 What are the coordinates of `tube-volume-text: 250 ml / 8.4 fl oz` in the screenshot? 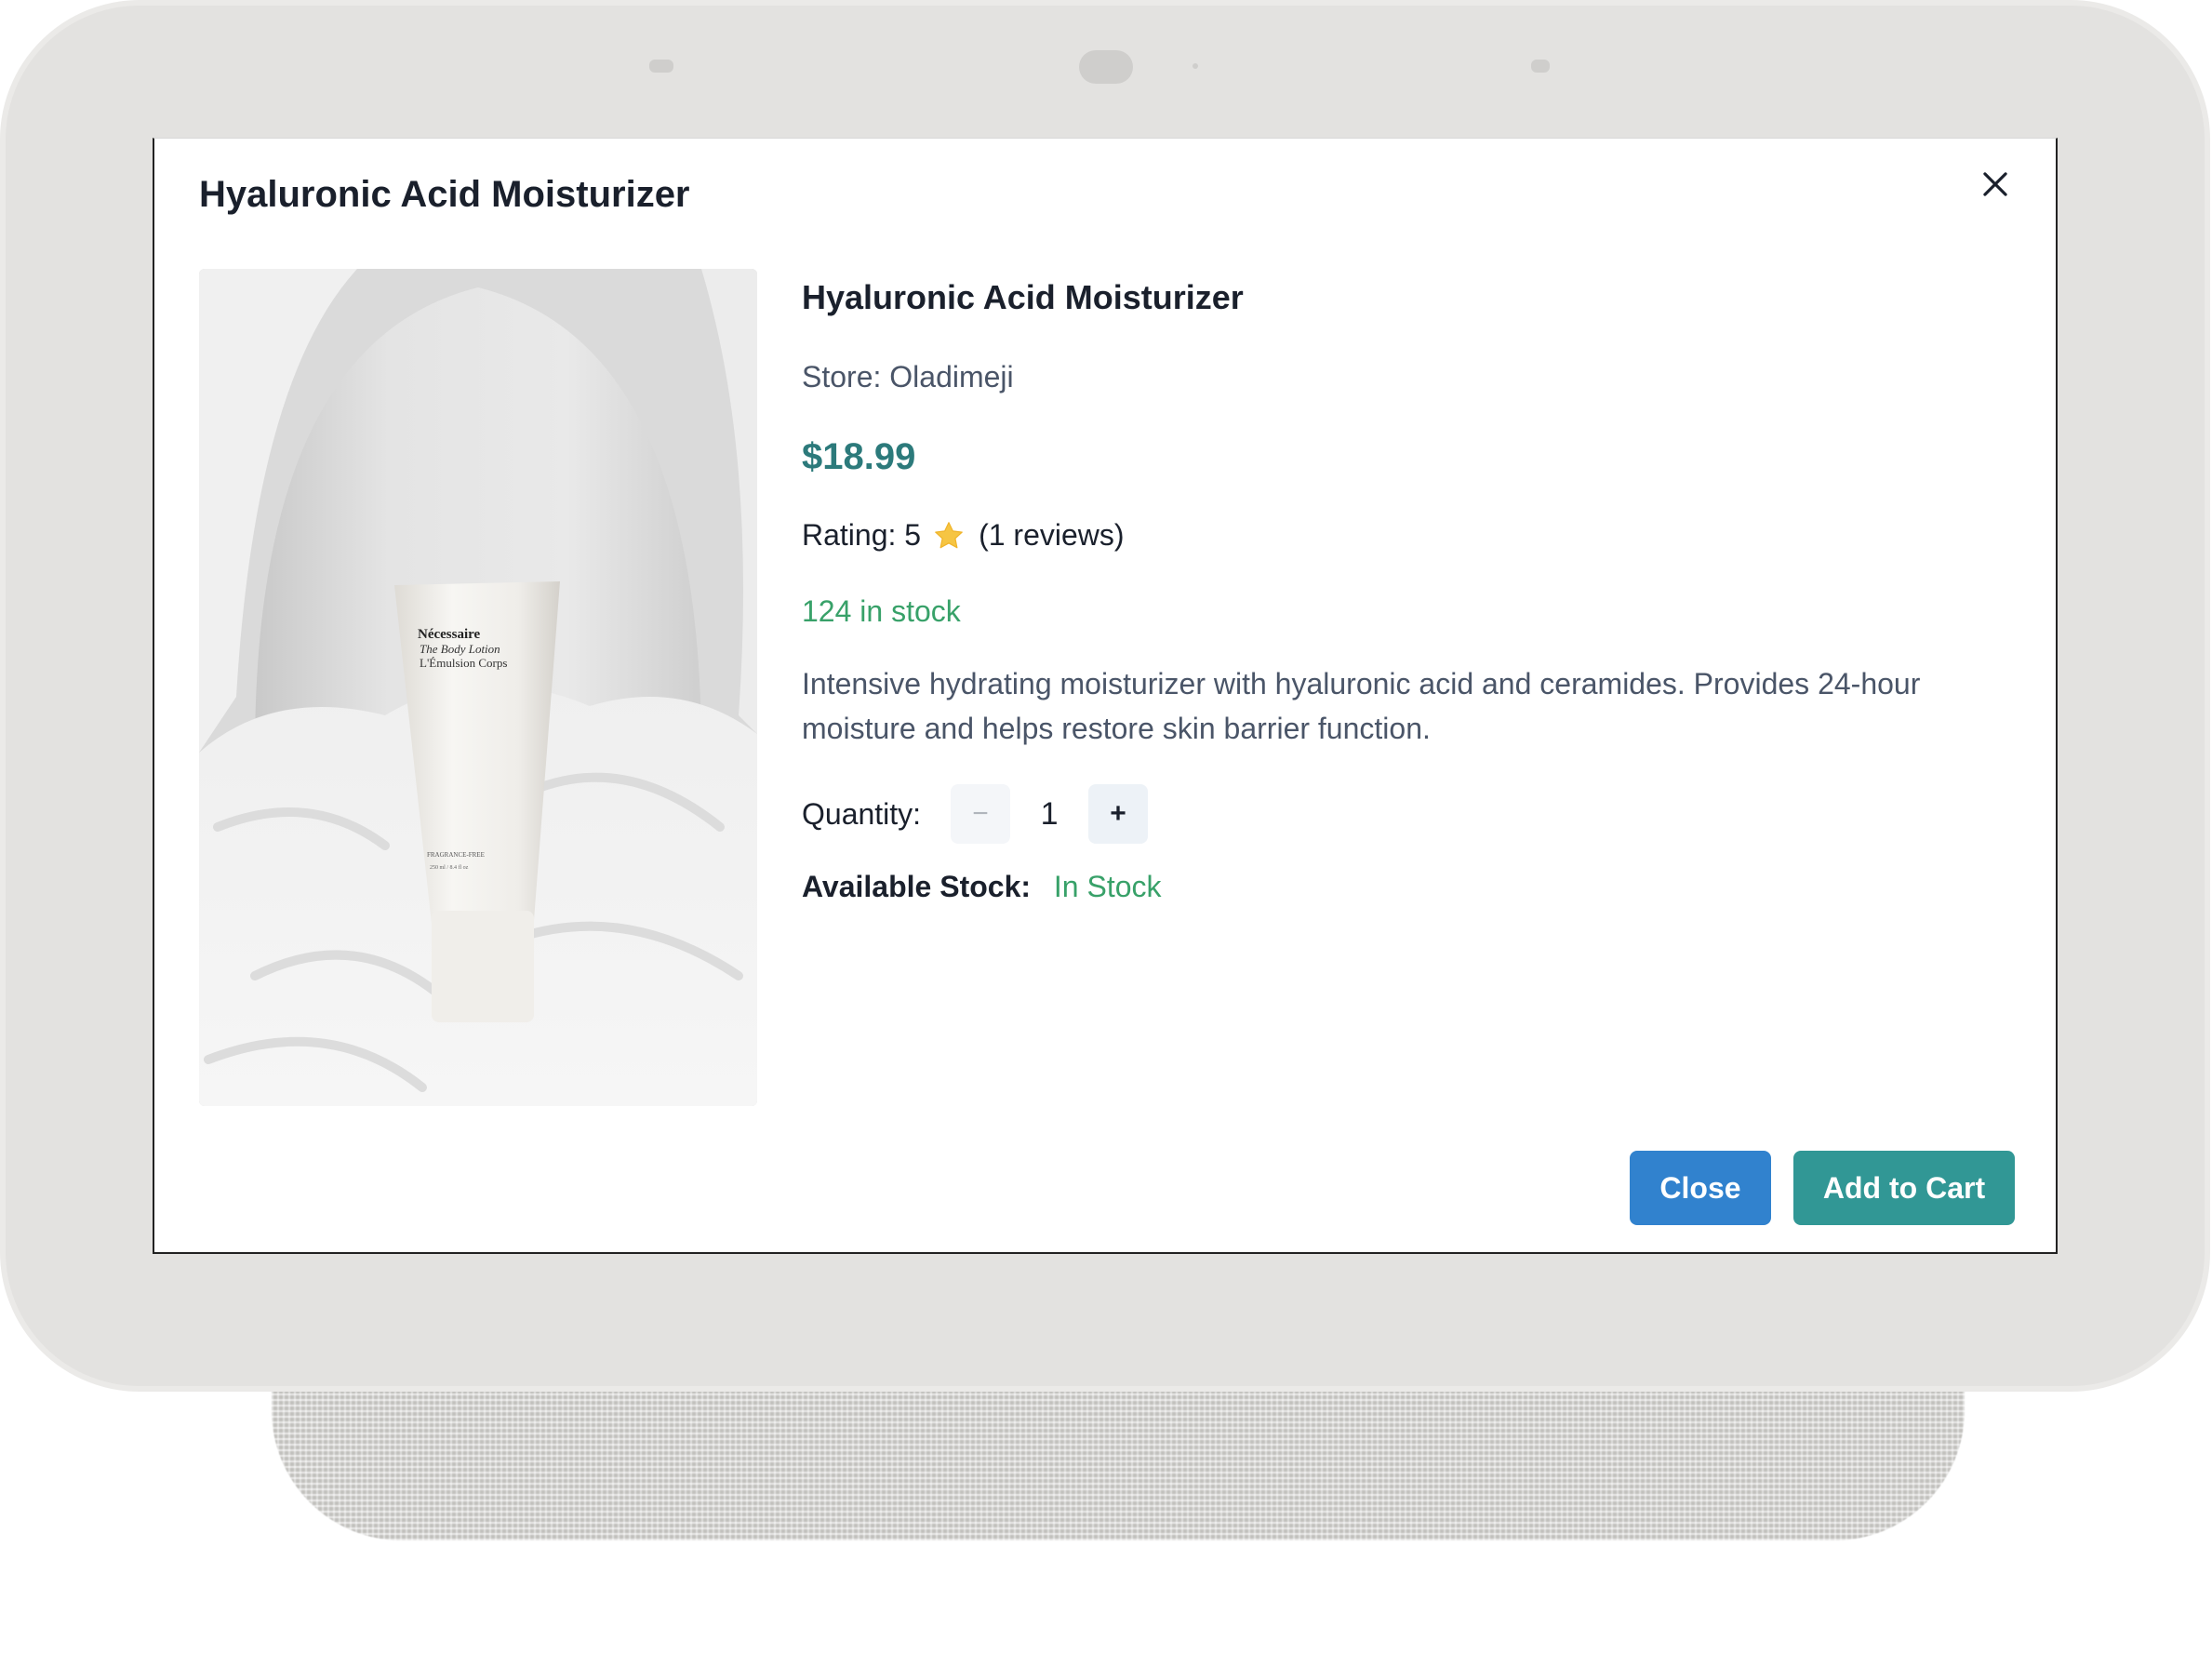 It's located at (449, 867).